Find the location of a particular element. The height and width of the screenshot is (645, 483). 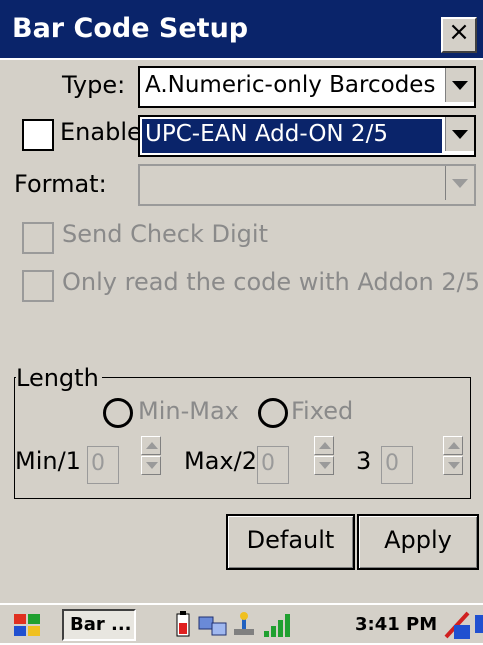

signal-strength-icon is located at coordinates (277, 625).